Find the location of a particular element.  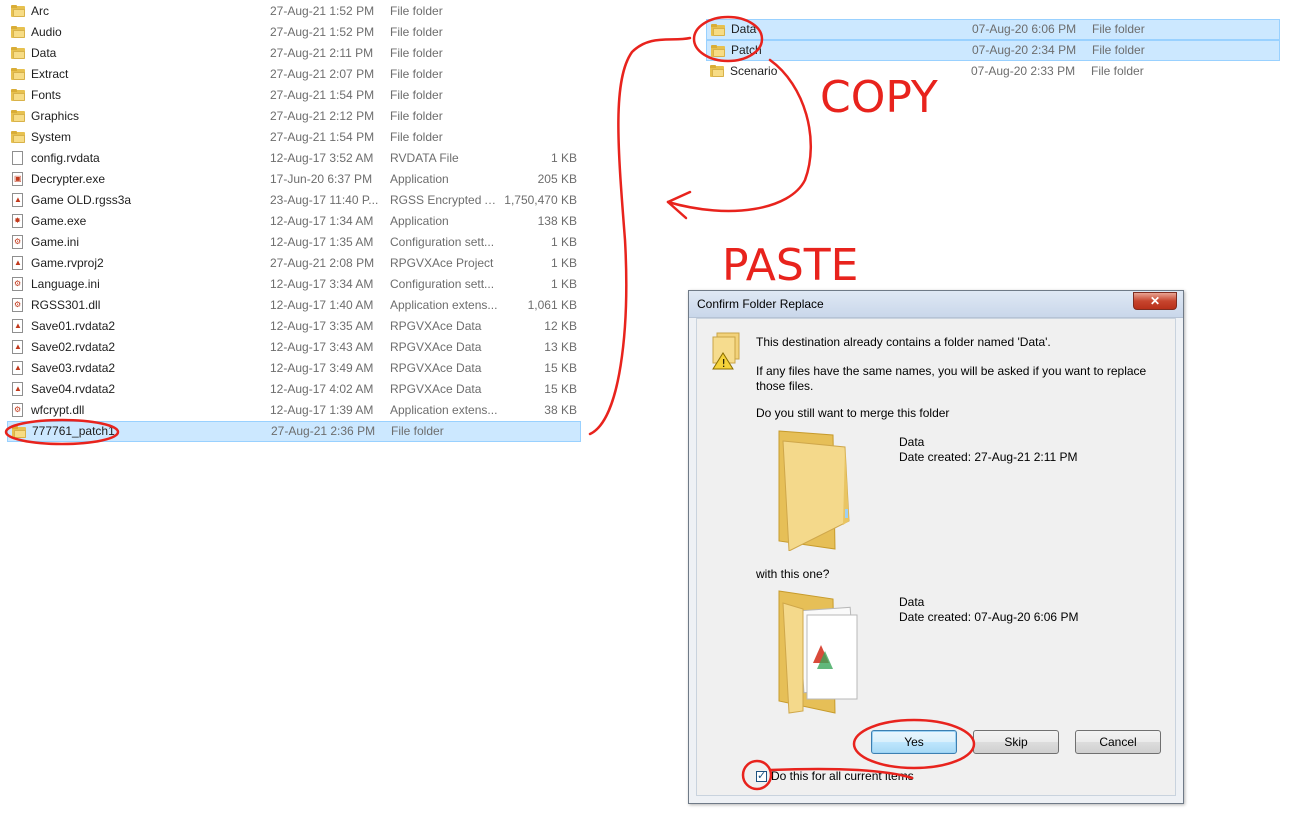

incoming-folder-name: Data is located at coordinates (912, 602).